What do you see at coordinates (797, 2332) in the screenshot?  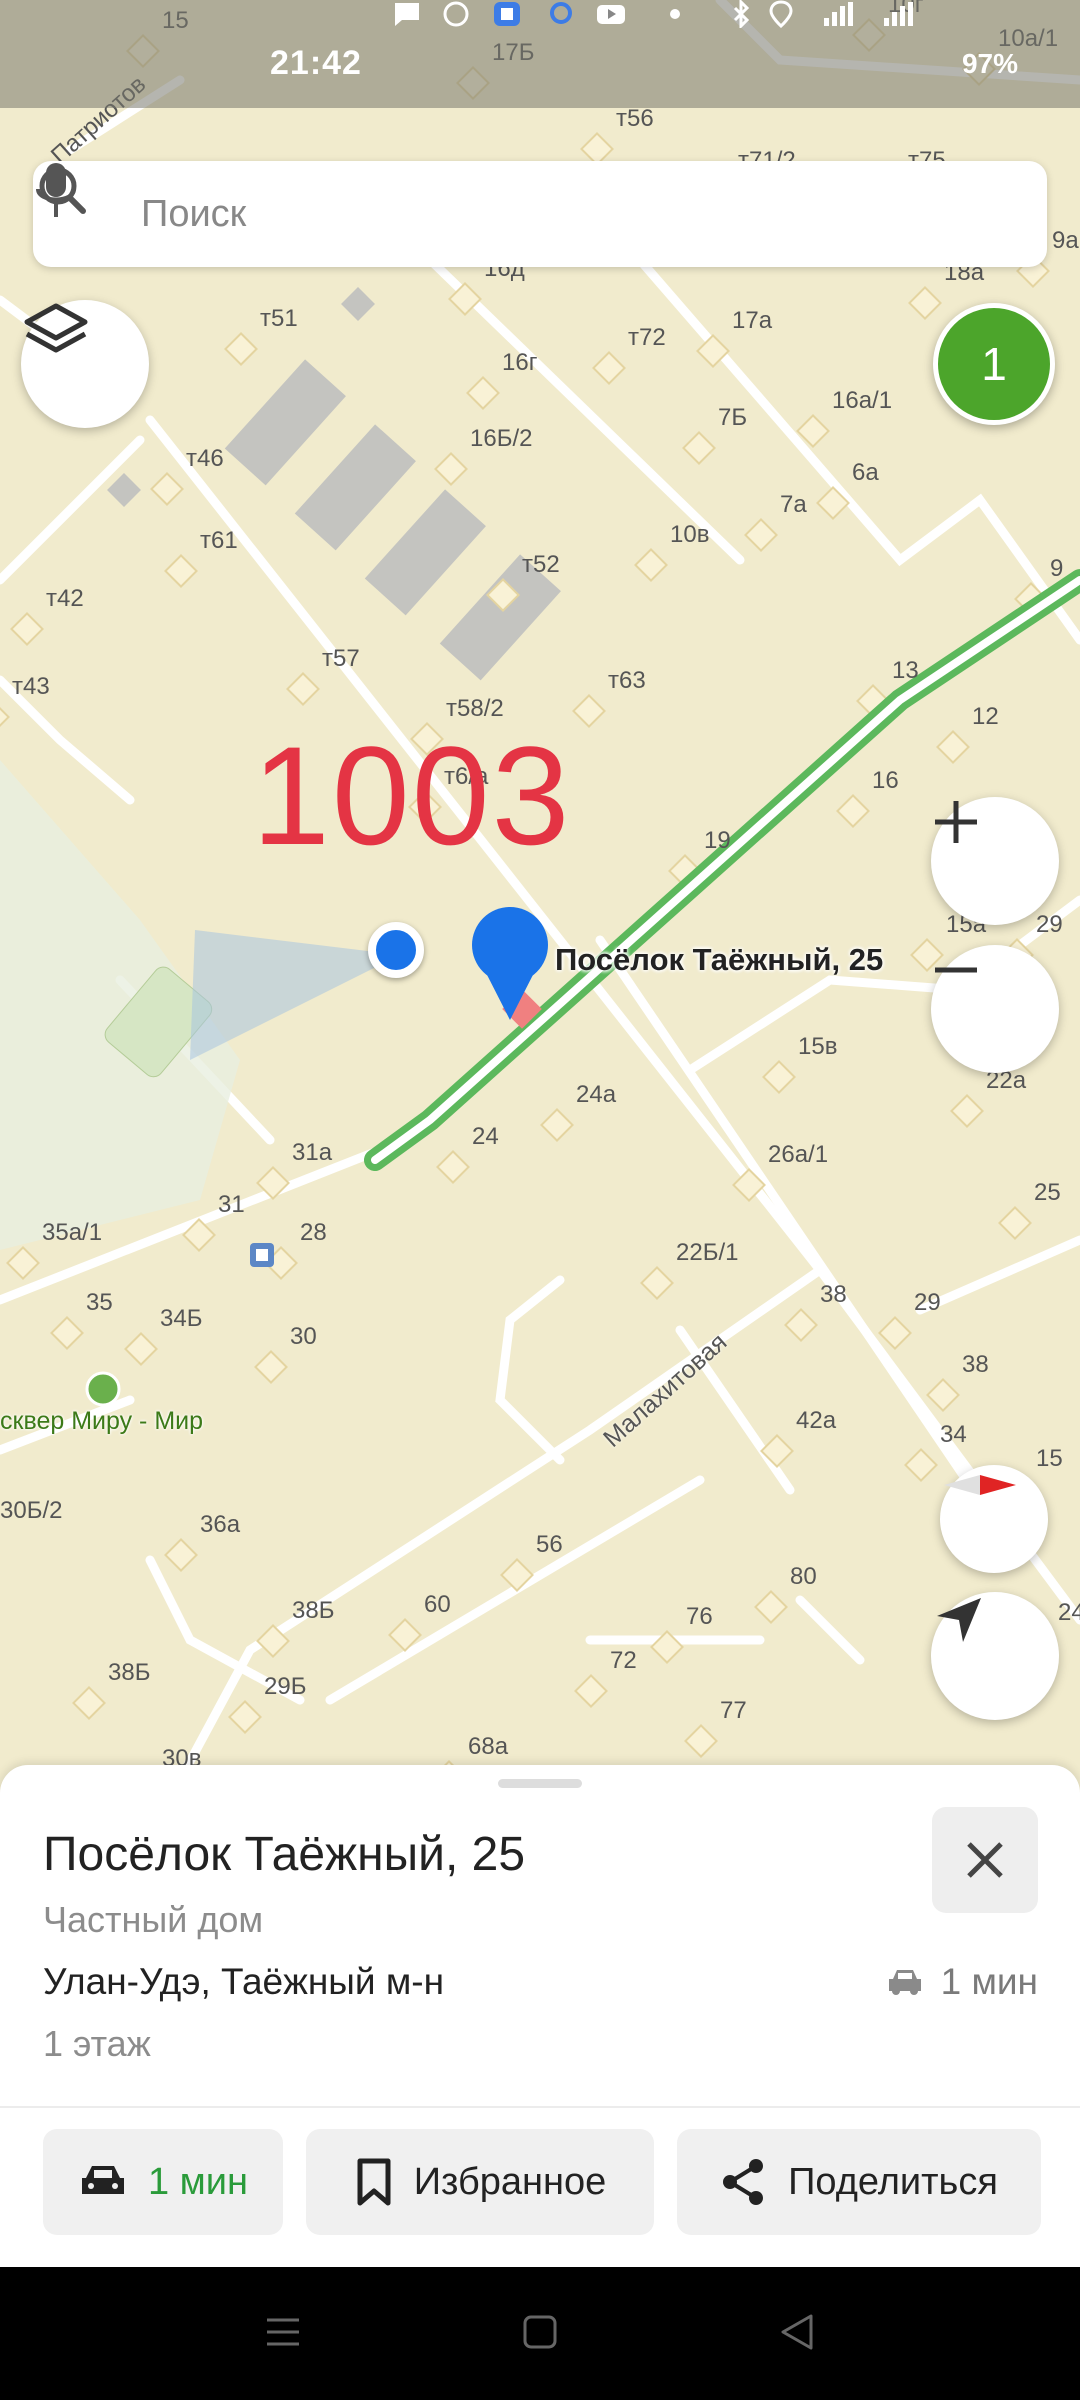 I see `back-icon` at bounding box center [797, 2332].